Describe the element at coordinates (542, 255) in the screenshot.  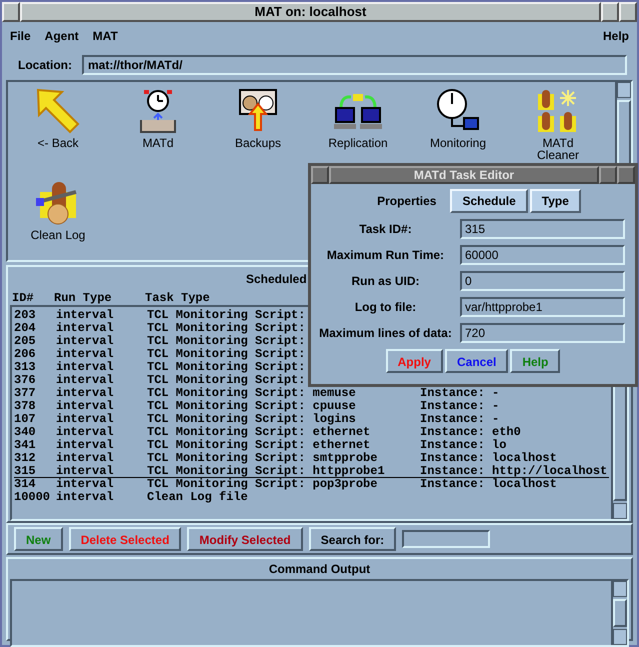
I see `input-field: 60000` at that location.